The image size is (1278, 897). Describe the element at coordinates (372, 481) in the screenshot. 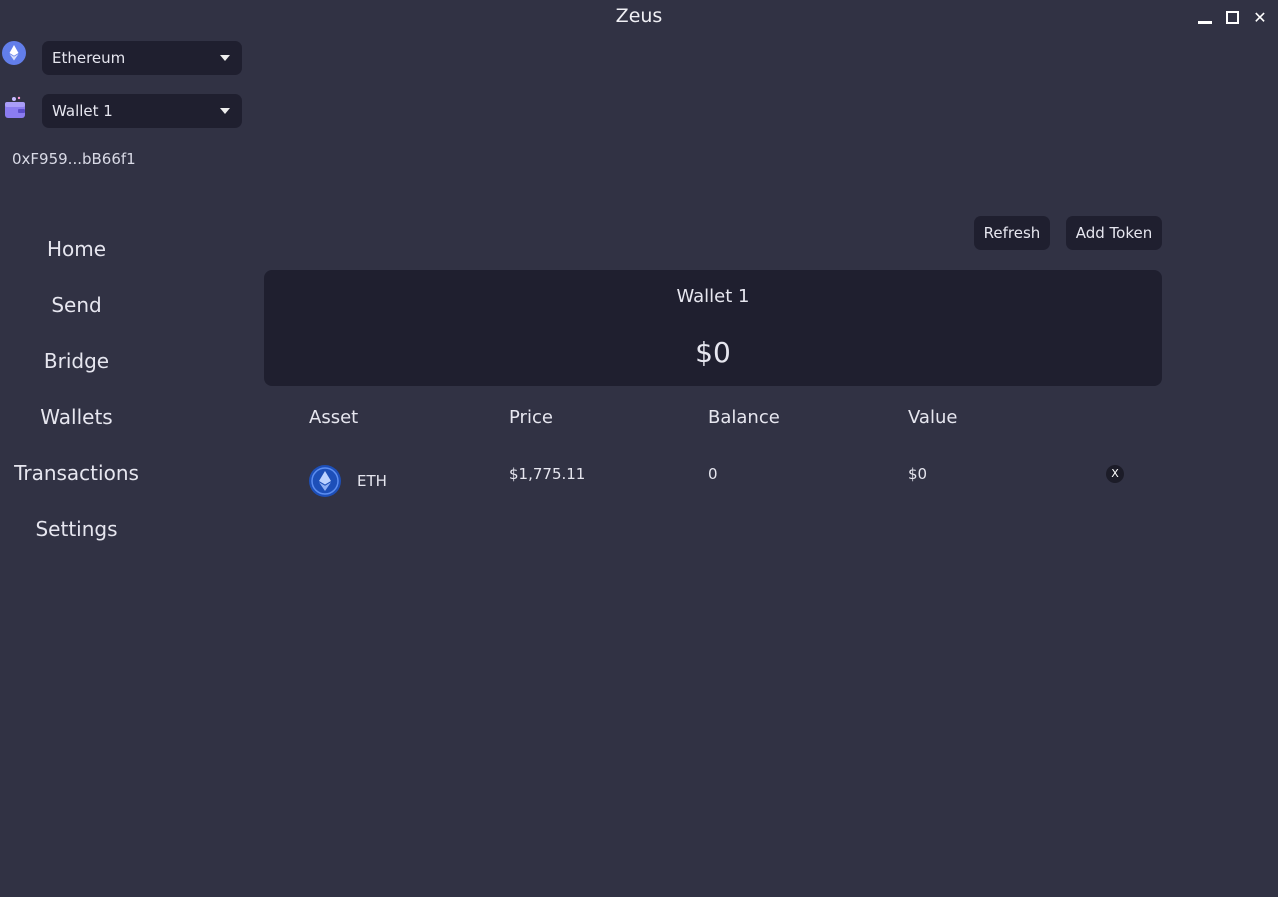

I see `asset-symbol: ETH` at that location.